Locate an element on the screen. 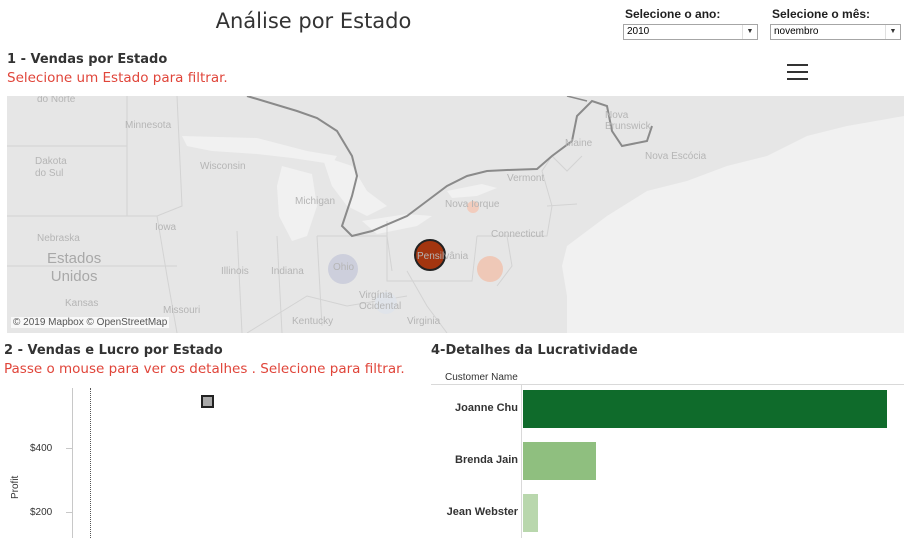  map-label-indiana: Indiana is located at coordinates (287, 271).